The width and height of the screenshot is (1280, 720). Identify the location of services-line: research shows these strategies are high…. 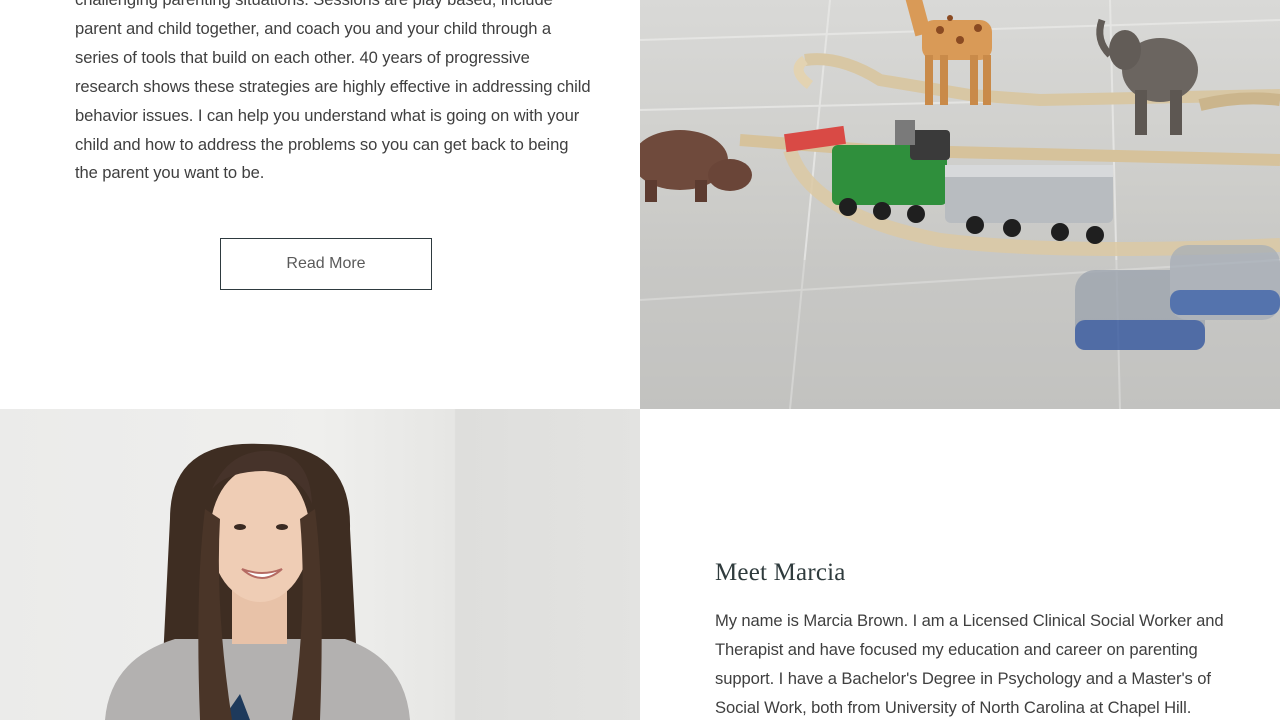
(333, 86).